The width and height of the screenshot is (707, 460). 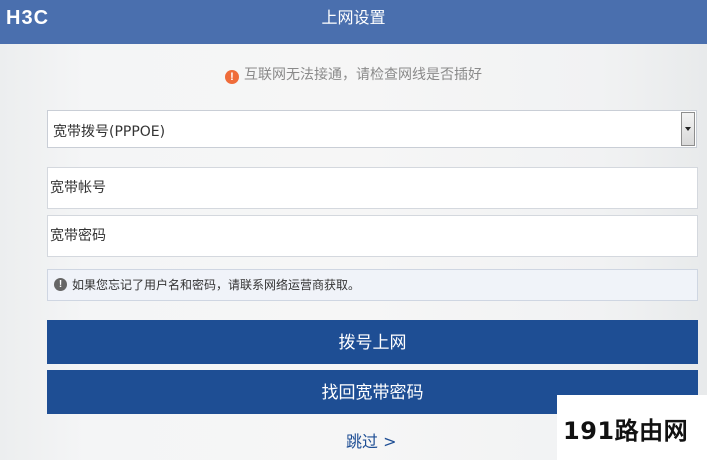 I want to click on warning-icon: !, so click(x=232, y=77).